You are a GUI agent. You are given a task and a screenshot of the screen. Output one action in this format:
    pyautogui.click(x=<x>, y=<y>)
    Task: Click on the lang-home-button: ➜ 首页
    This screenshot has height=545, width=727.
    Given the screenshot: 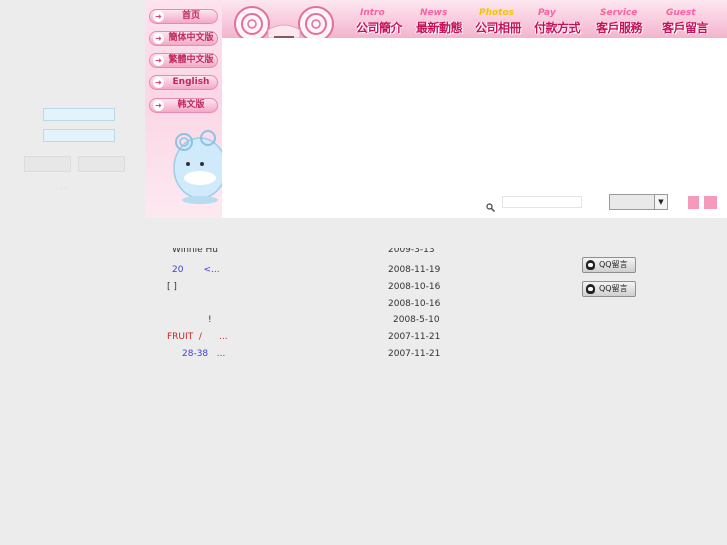 What is the action you would take?
    pyautogui.click(x=183, y=16)
    